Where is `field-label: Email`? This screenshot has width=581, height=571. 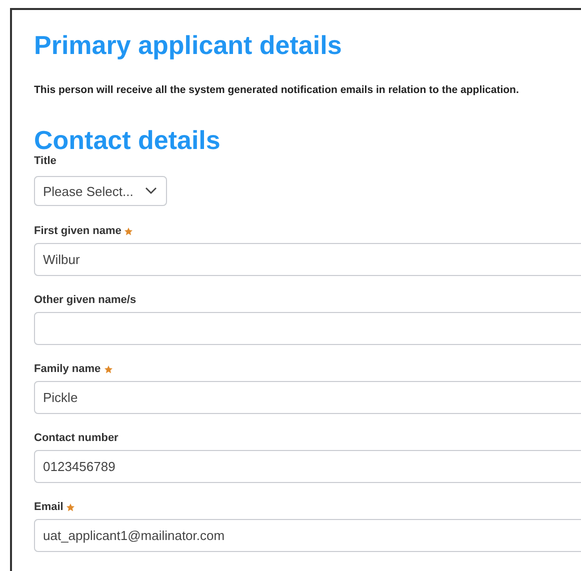 field-label: Email is located at coordinates (49, 507).